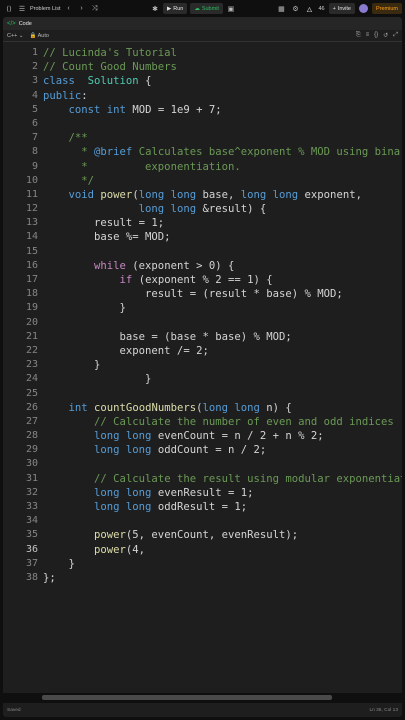 This screenshot has height=720, width=405. Describe the element at coordinates (222, 81) in the screenshot. I see `code-line: class Solution {` at that location.